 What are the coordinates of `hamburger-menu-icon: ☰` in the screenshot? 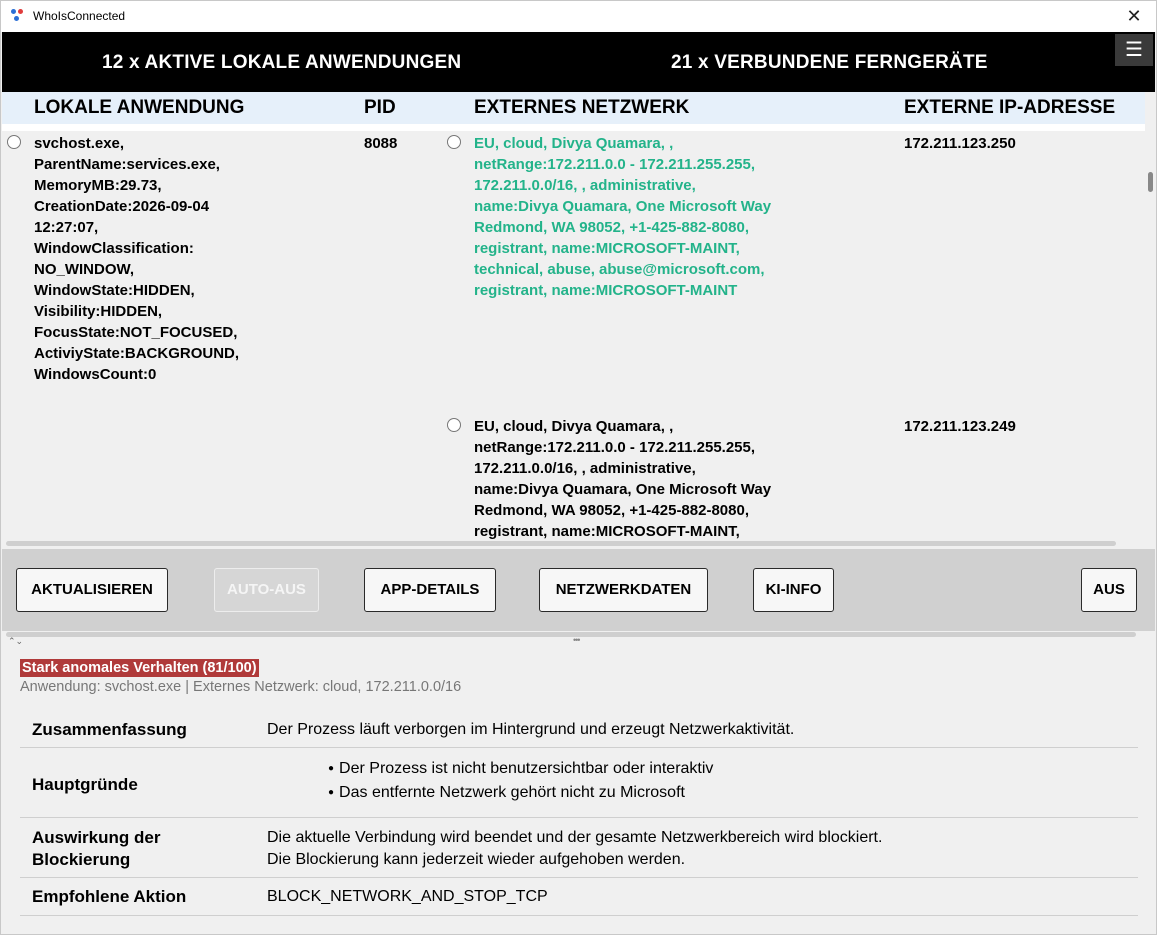 It's located at (1134, 50).